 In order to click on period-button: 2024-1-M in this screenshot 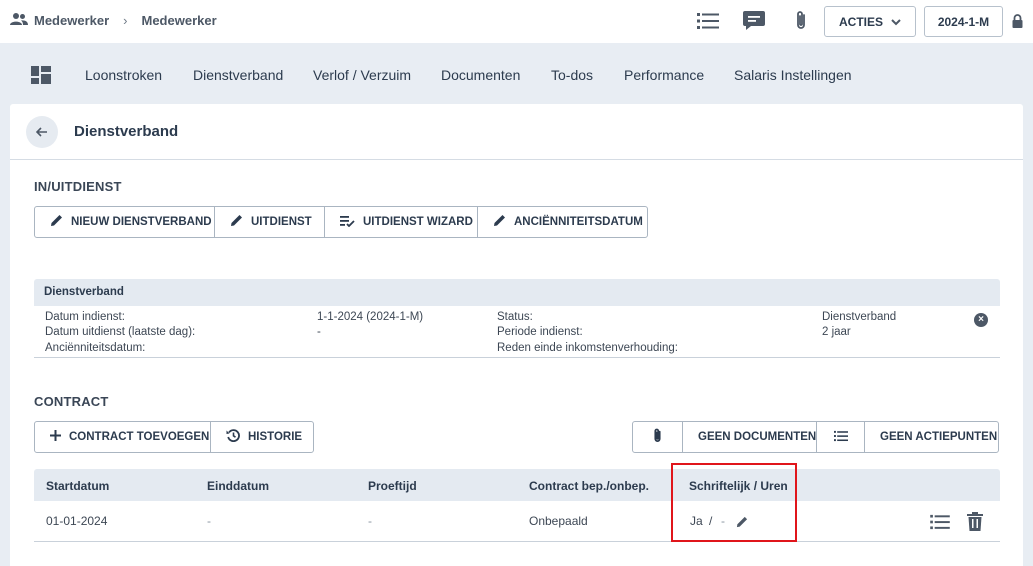, I will do `click(963, 21)`.